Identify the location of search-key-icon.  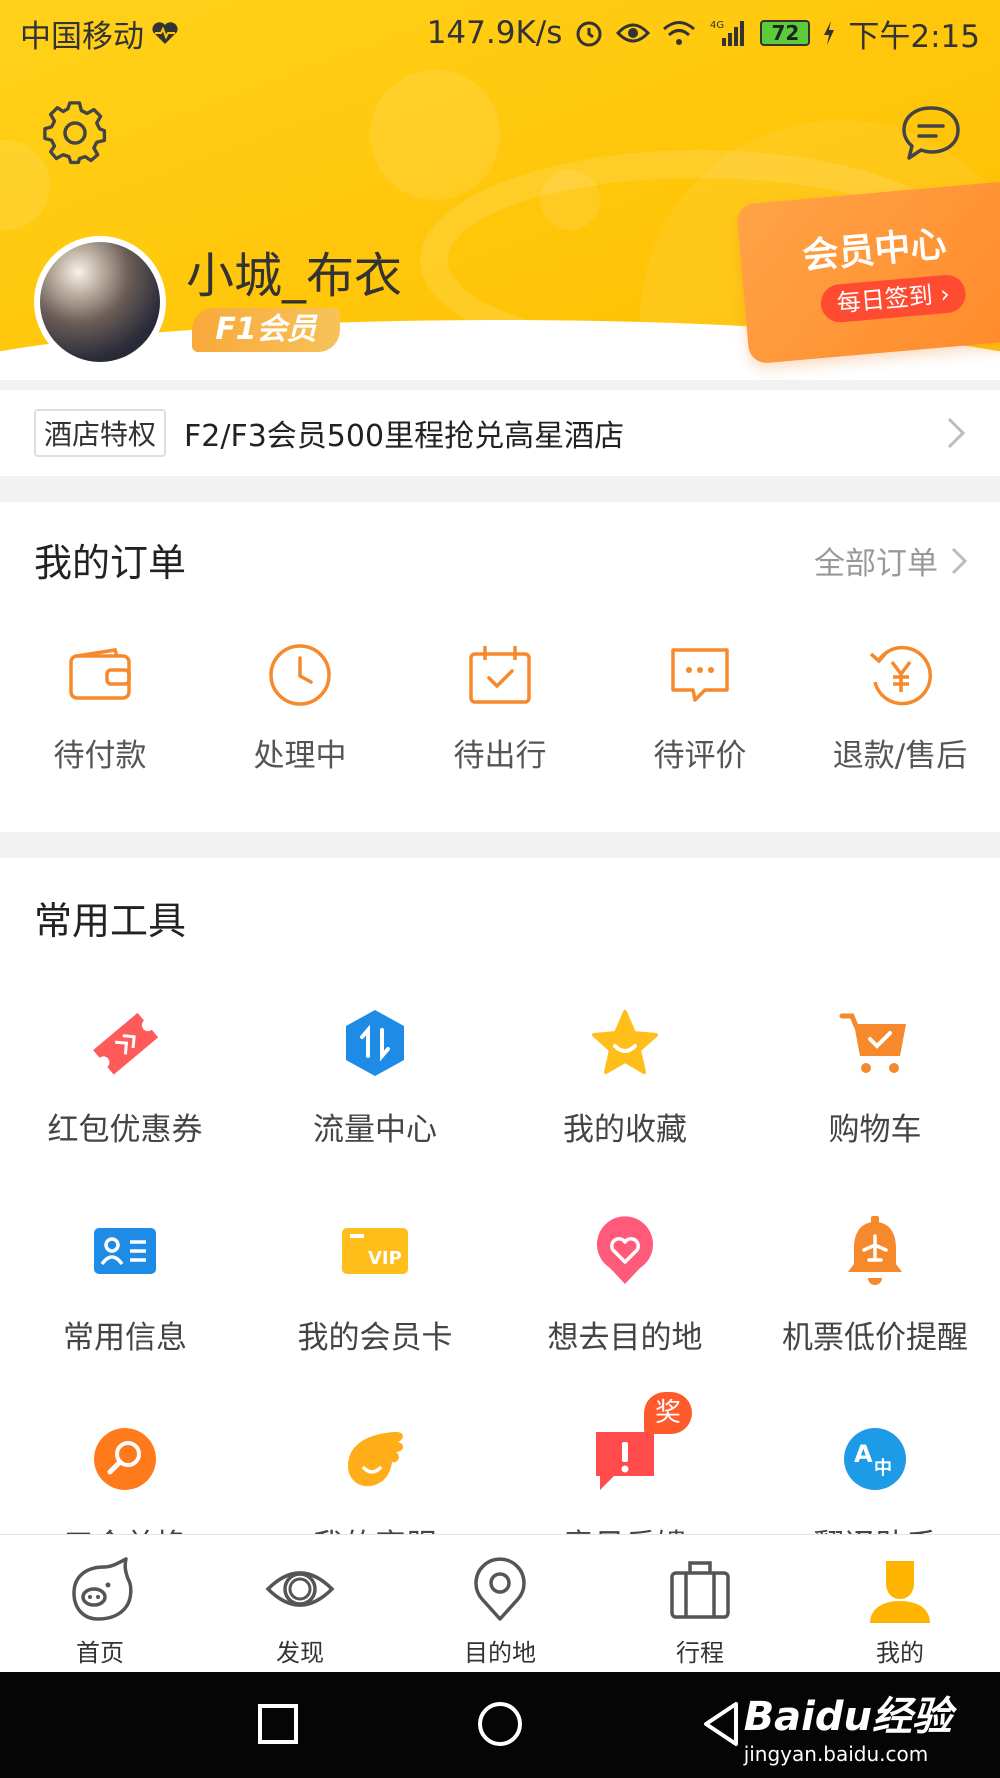
(125, 1459).